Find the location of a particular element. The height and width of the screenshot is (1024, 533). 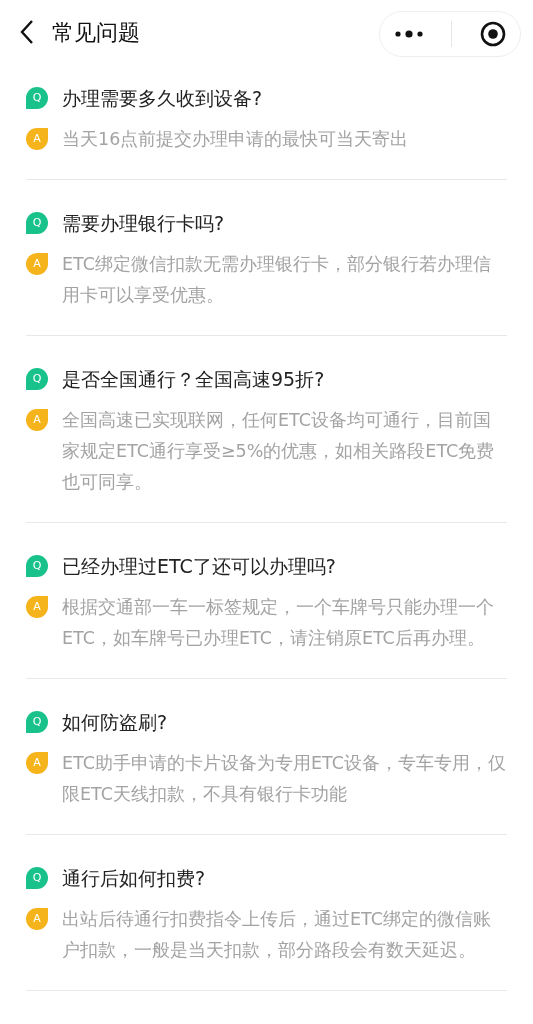

answer-text: ETC绑定微信扣款无需办理银行卡，部分银行若办理信用卡可以享受优惠。 is located at coordinates (277, 280).